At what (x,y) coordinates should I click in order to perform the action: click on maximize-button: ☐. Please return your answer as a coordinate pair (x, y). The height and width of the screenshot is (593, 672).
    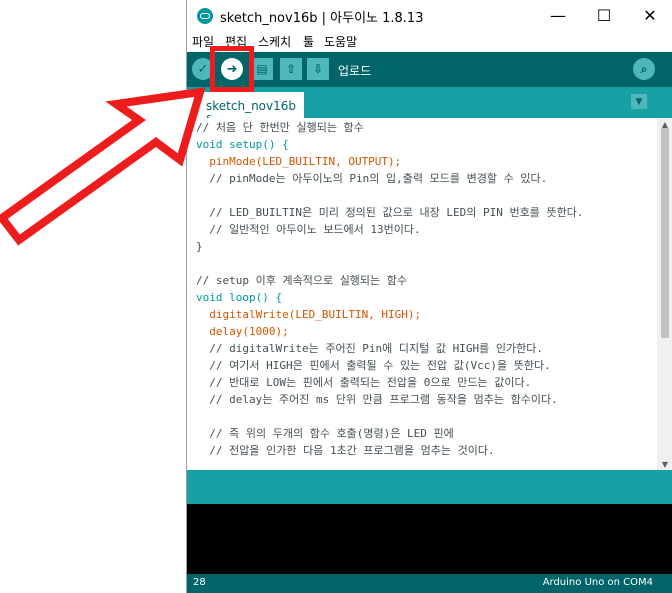
    Looking at the image, I should click on (604, 15).